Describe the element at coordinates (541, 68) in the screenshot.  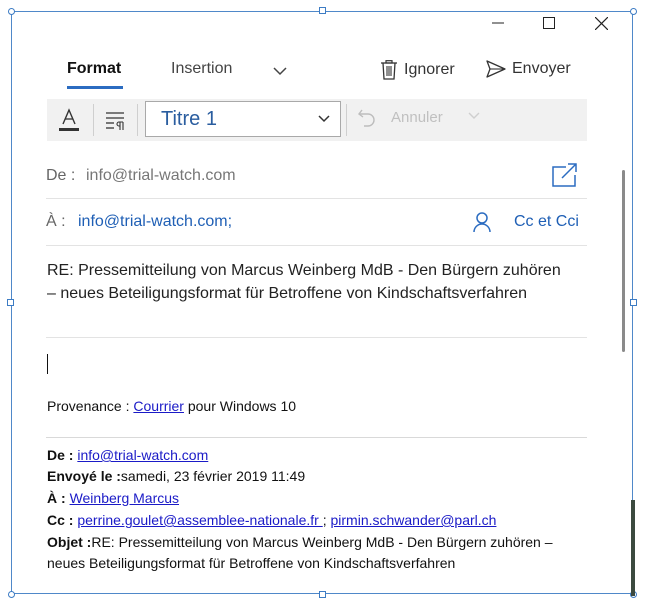
I see `envoyer-label: Envoyer` at that location.